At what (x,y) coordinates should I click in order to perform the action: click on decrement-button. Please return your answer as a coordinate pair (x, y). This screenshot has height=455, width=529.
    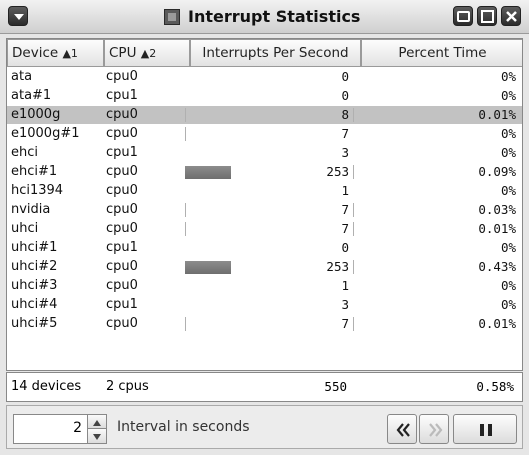
    Looking at the image, I should click on (97, 436).